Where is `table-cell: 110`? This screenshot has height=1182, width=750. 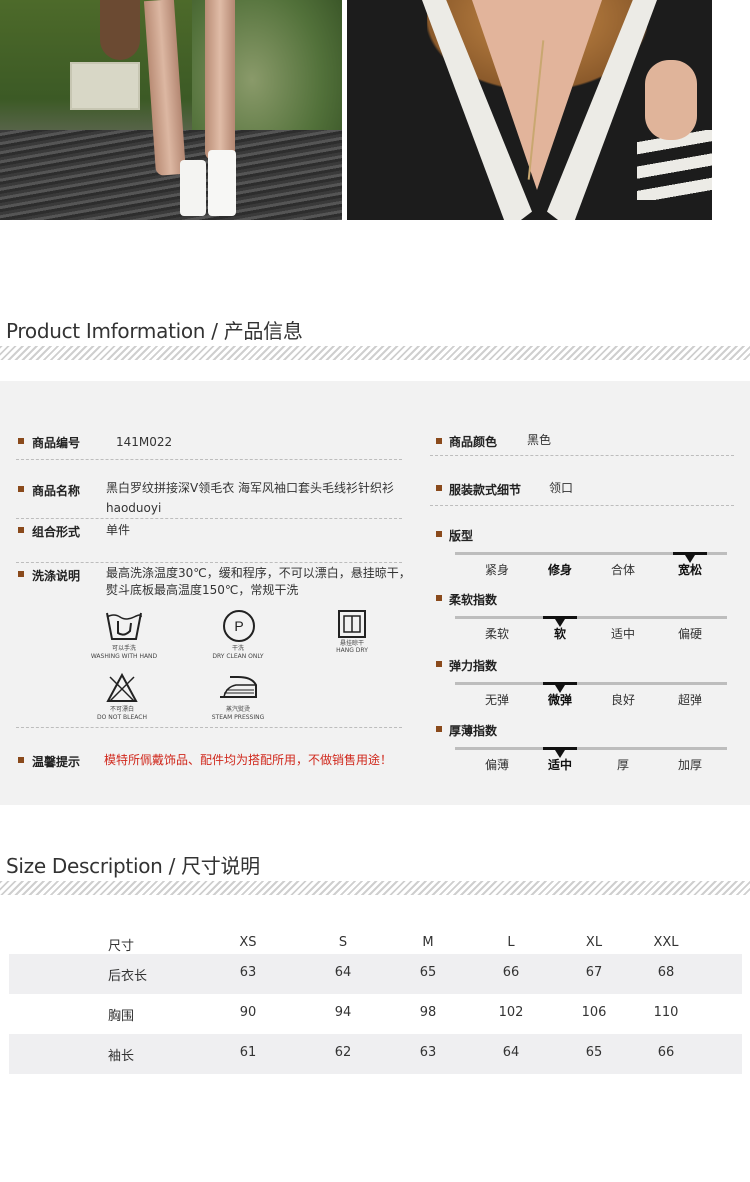 table-cell: 110 is located at coordinates (666, 1012).